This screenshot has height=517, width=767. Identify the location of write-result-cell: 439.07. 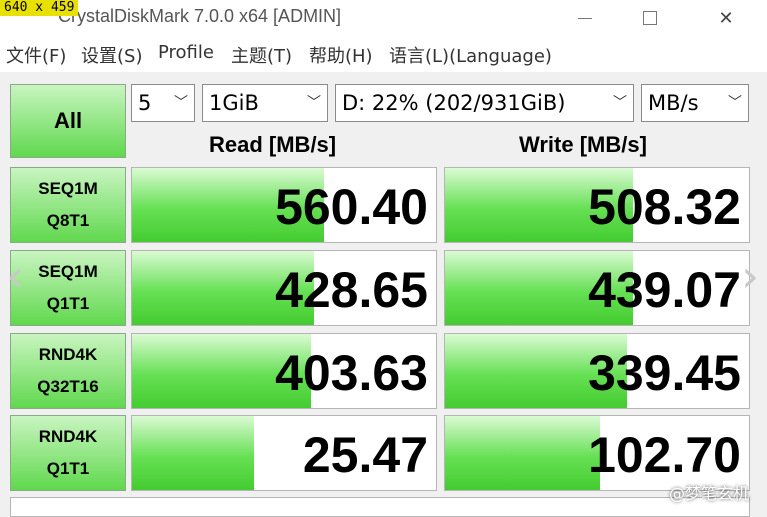
(597, 288).